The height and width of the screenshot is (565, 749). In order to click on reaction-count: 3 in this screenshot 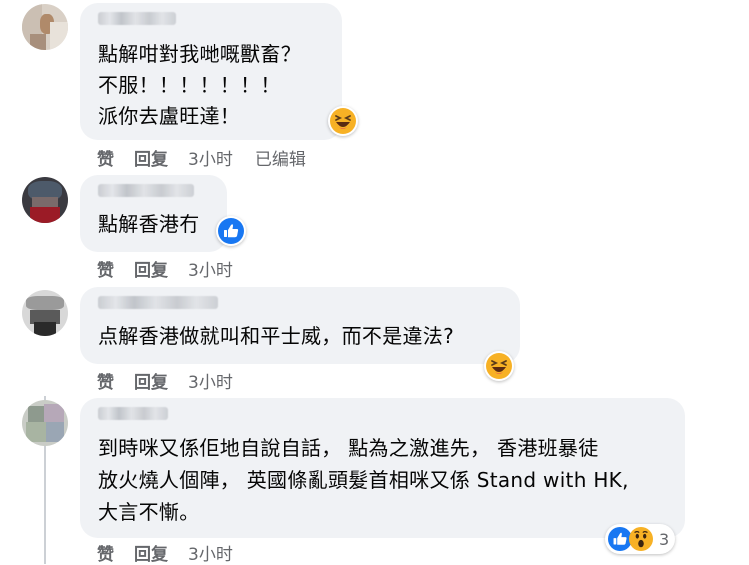, I will do `click(664, 539)`.